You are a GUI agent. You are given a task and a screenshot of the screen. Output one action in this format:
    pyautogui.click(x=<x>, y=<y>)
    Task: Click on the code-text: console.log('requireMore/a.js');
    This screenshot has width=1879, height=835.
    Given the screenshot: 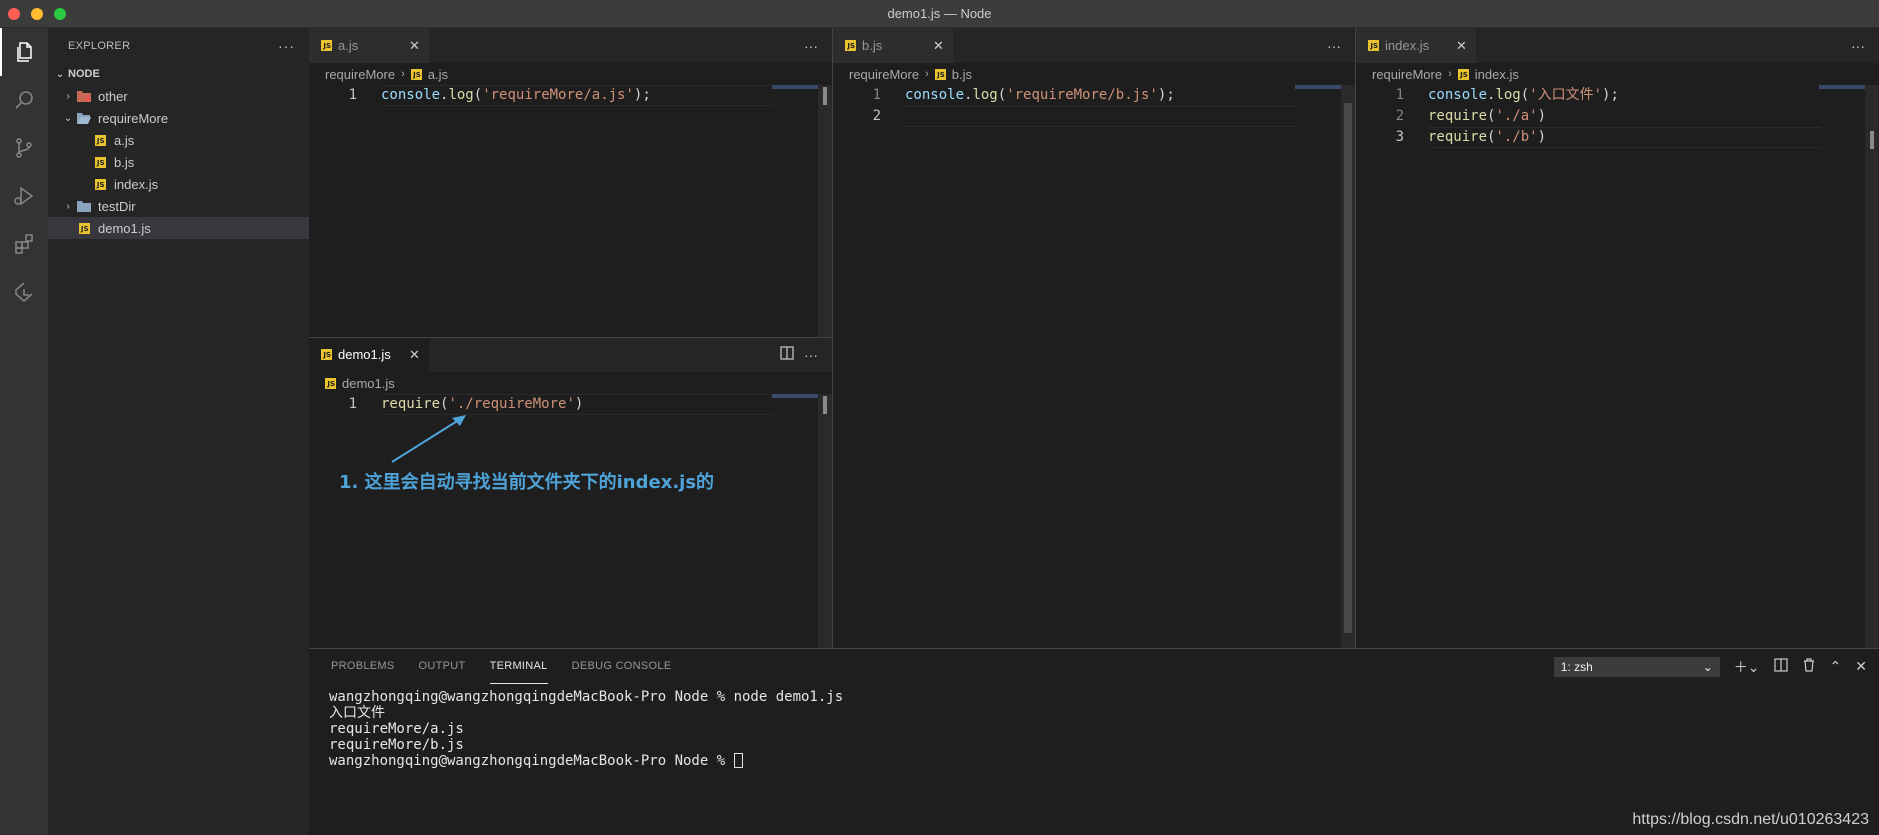 What is the action you would take?
    pyautogui.click(x=516, y=95)
    